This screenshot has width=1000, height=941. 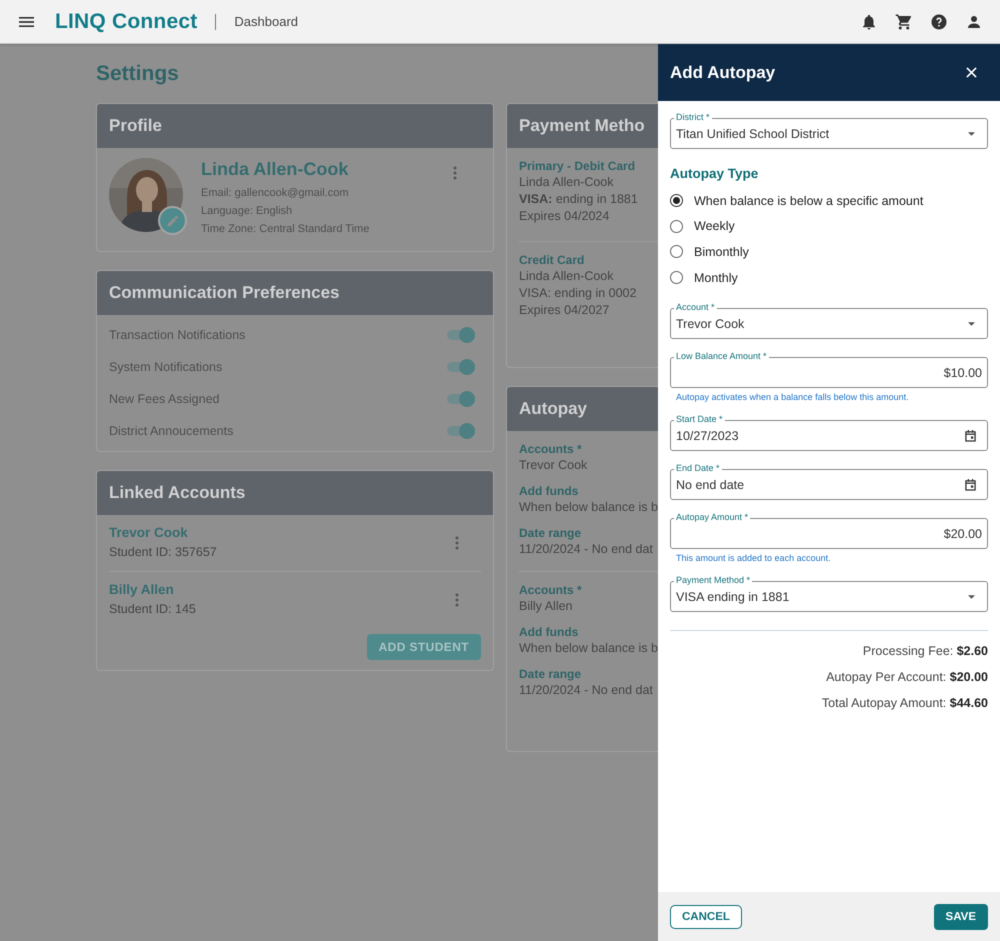 What do you see at coordinates (275, 193) in the screenshot?
I see `profile-detail: Email: gallencook@gmail.com` at bounding box center [275, 193].